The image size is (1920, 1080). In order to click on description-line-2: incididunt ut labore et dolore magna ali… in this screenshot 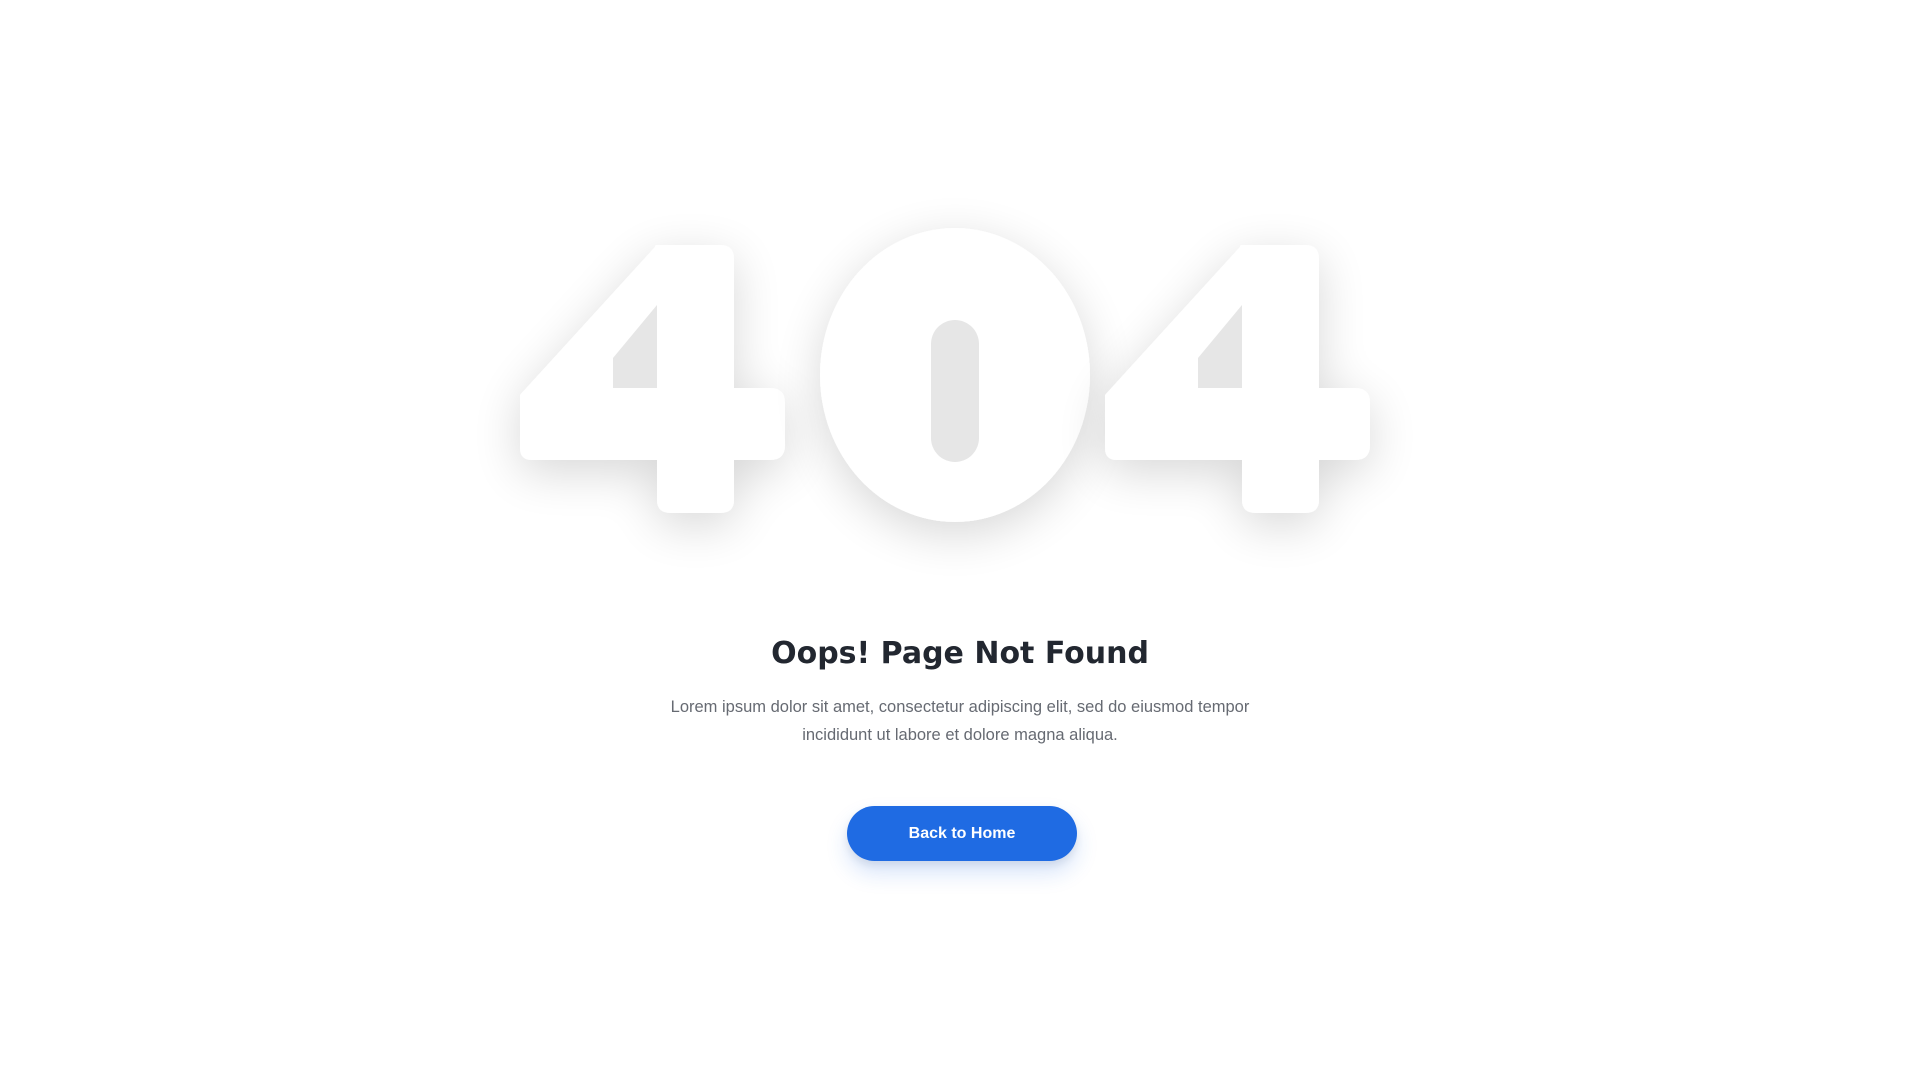, I will do `click(960, 735)`.